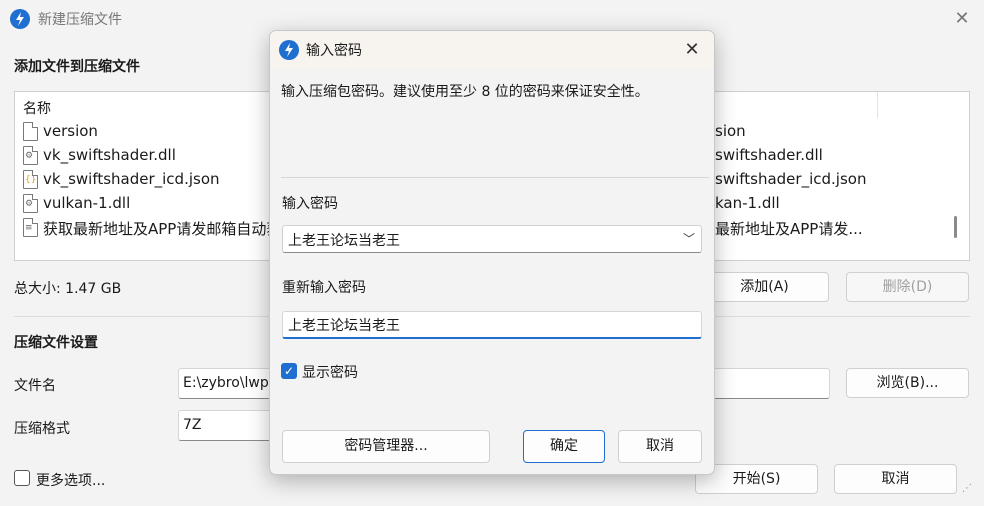 This screenshot has height=506, width=984. What do you see at coordinates (131, 179) in the screenshot?
I see `file-name: vk_swiftshader_icd.json` at bounding box center [131, 179].